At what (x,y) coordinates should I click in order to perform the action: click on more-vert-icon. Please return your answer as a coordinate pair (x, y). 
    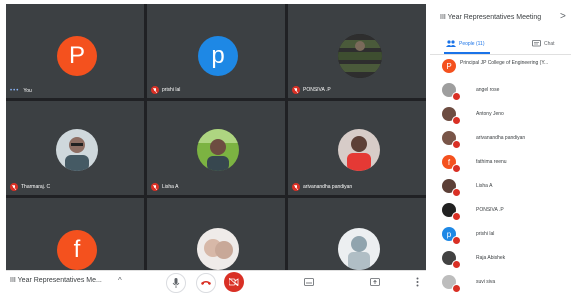
    Looking at the image, I should click on (417, 282).